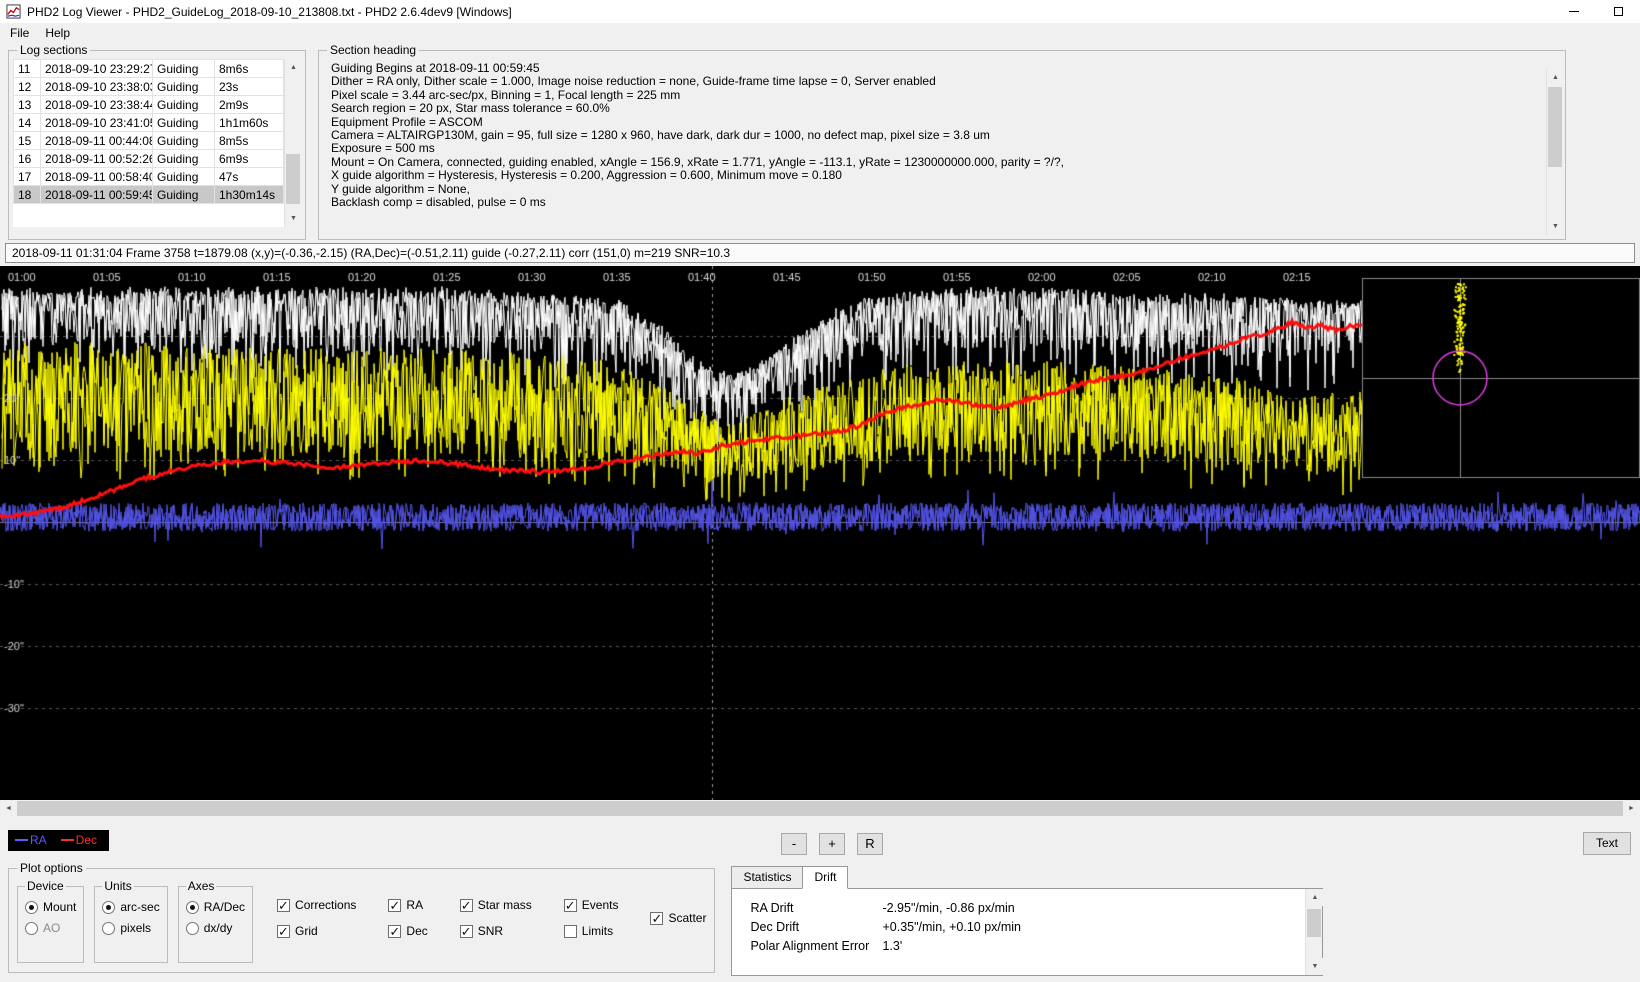  Describe the element at coordinates (767, 877) in the screenshot. I see `tab-statistics: Statistics` at that location.